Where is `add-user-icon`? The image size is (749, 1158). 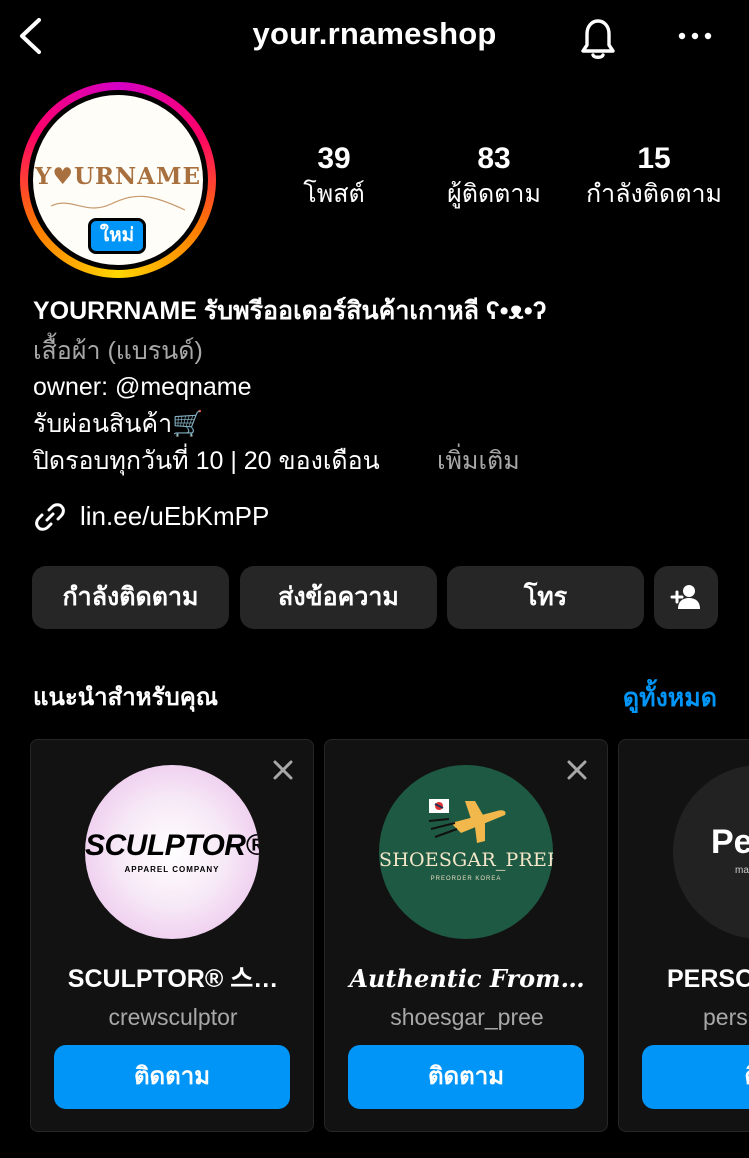
add-user-icon is located at coordinates (685, 597).